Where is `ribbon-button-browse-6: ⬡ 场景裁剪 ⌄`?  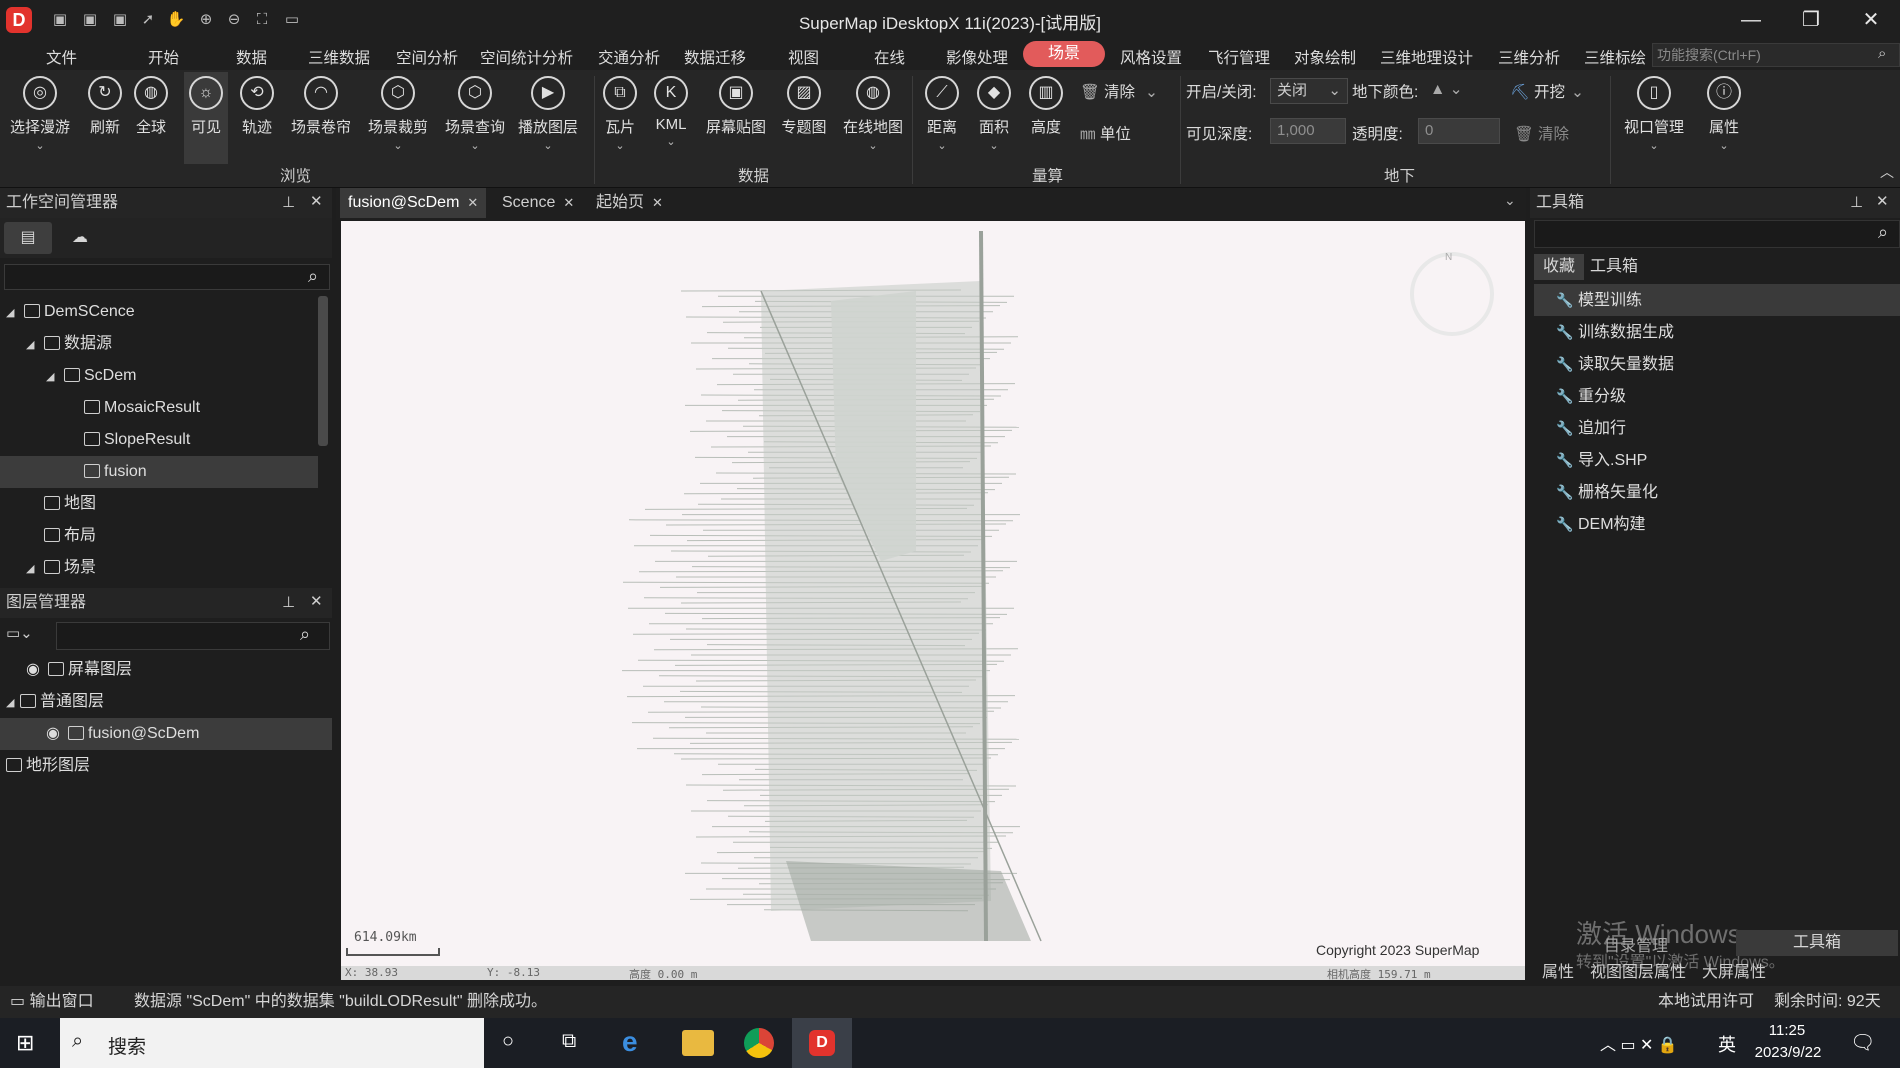
ribbon-button-browse-6: ⬡ 场景裁剪 ⌄ is located at coordinates (398, 118).